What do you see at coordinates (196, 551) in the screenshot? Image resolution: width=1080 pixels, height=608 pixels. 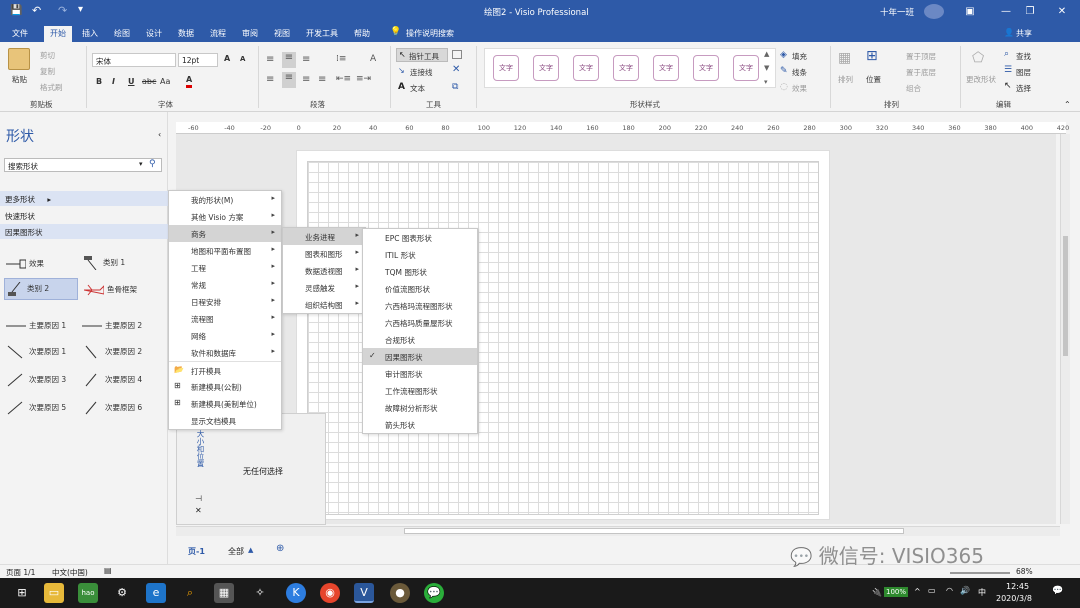 I see `page-tab: 页-1` at bounding box center [196, 551].